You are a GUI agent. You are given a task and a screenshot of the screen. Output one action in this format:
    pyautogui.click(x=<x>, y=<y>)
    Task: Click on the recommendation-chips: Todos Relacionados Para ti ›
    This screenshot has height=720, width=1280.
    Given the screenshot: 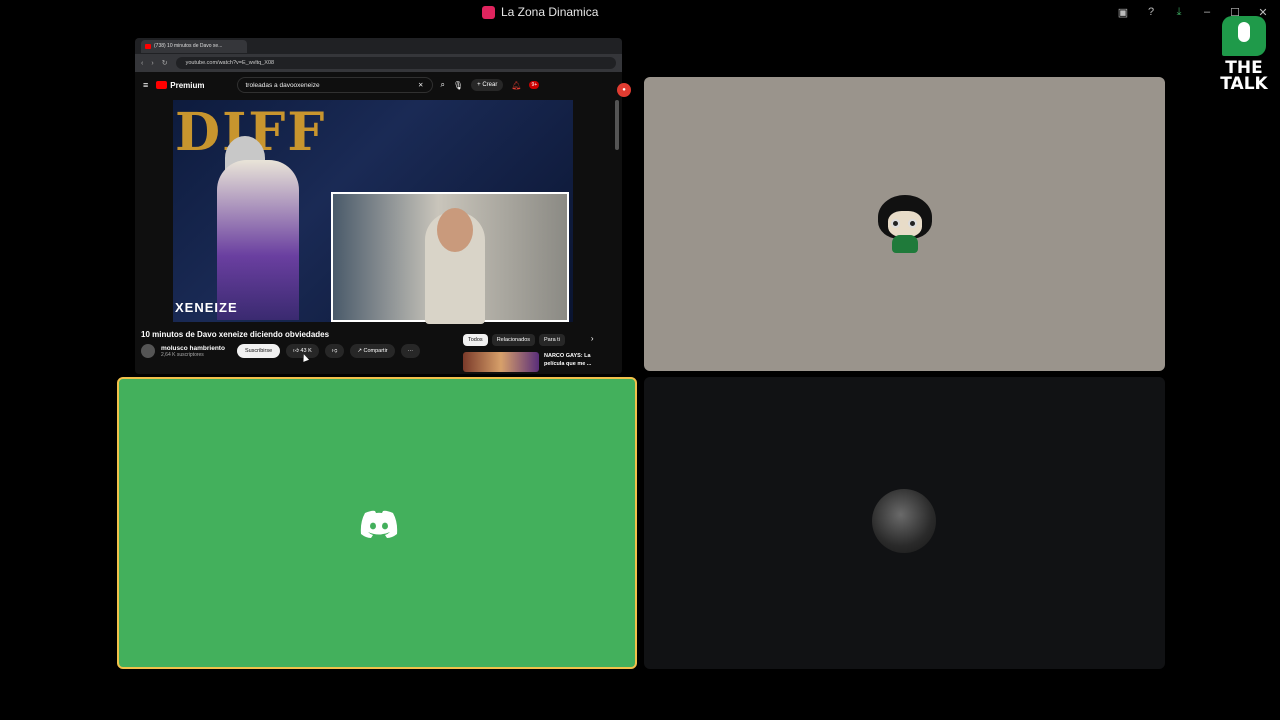 What is the action you would take?
    pyautogui.click(x=528, y=340)
    